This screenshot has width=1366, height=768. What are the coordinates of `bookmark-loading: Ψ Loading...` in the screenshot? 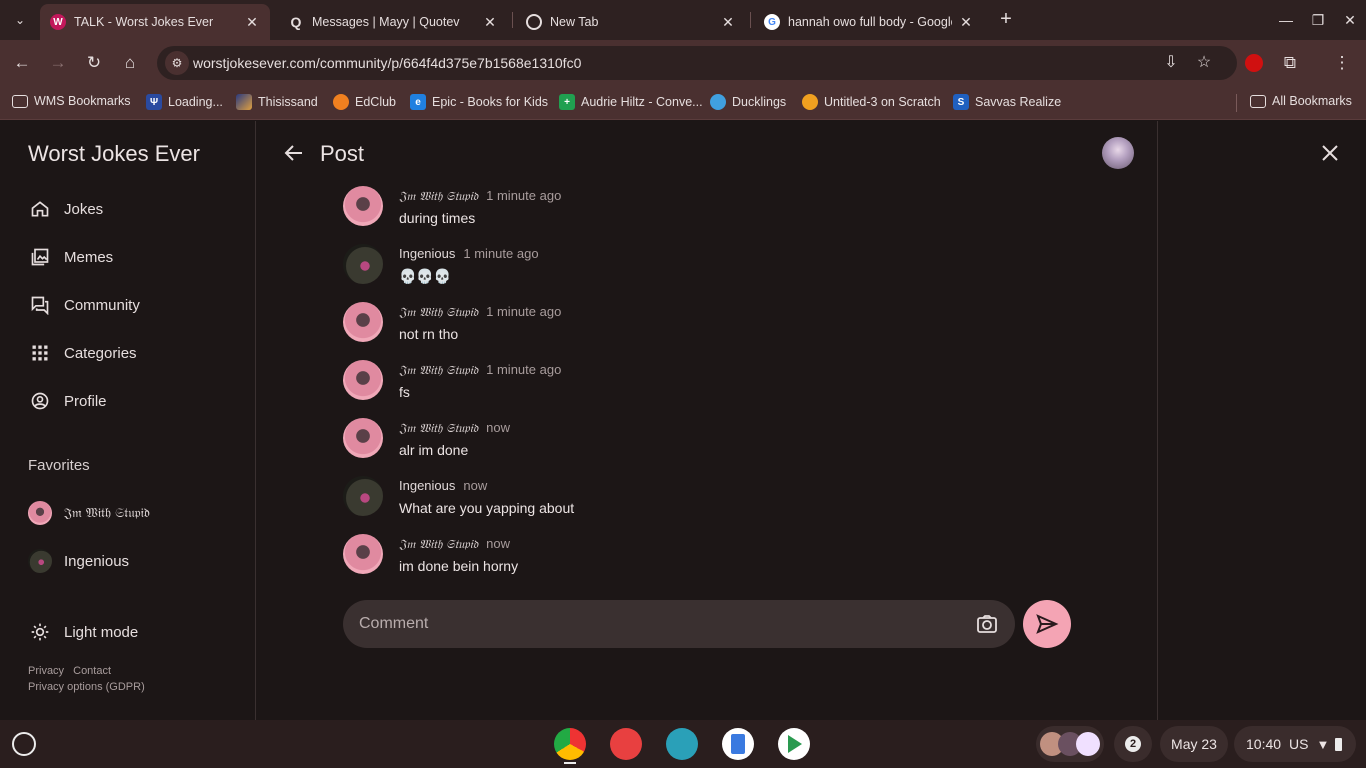 It's located at (184, 102).